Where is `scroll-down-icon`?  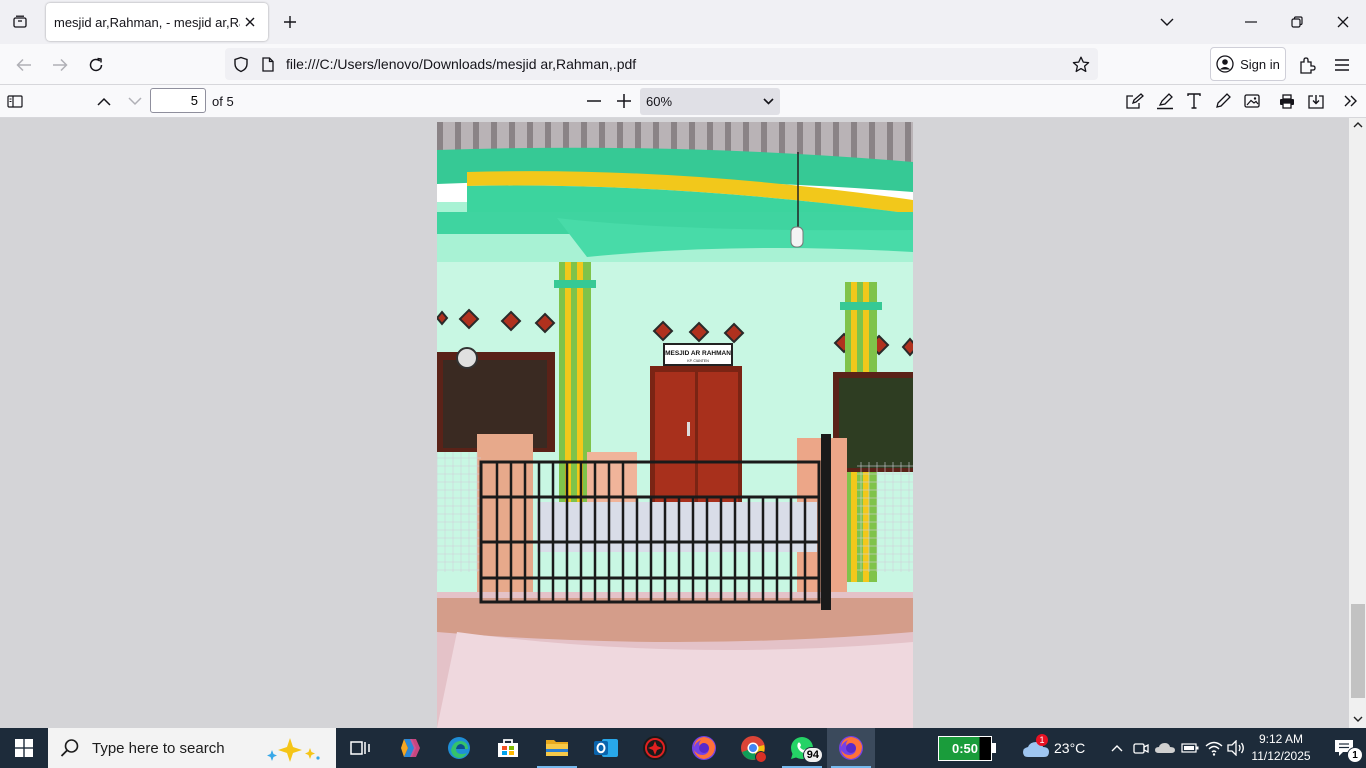 scroll-down-icon is located at coordinates (1358, 719).